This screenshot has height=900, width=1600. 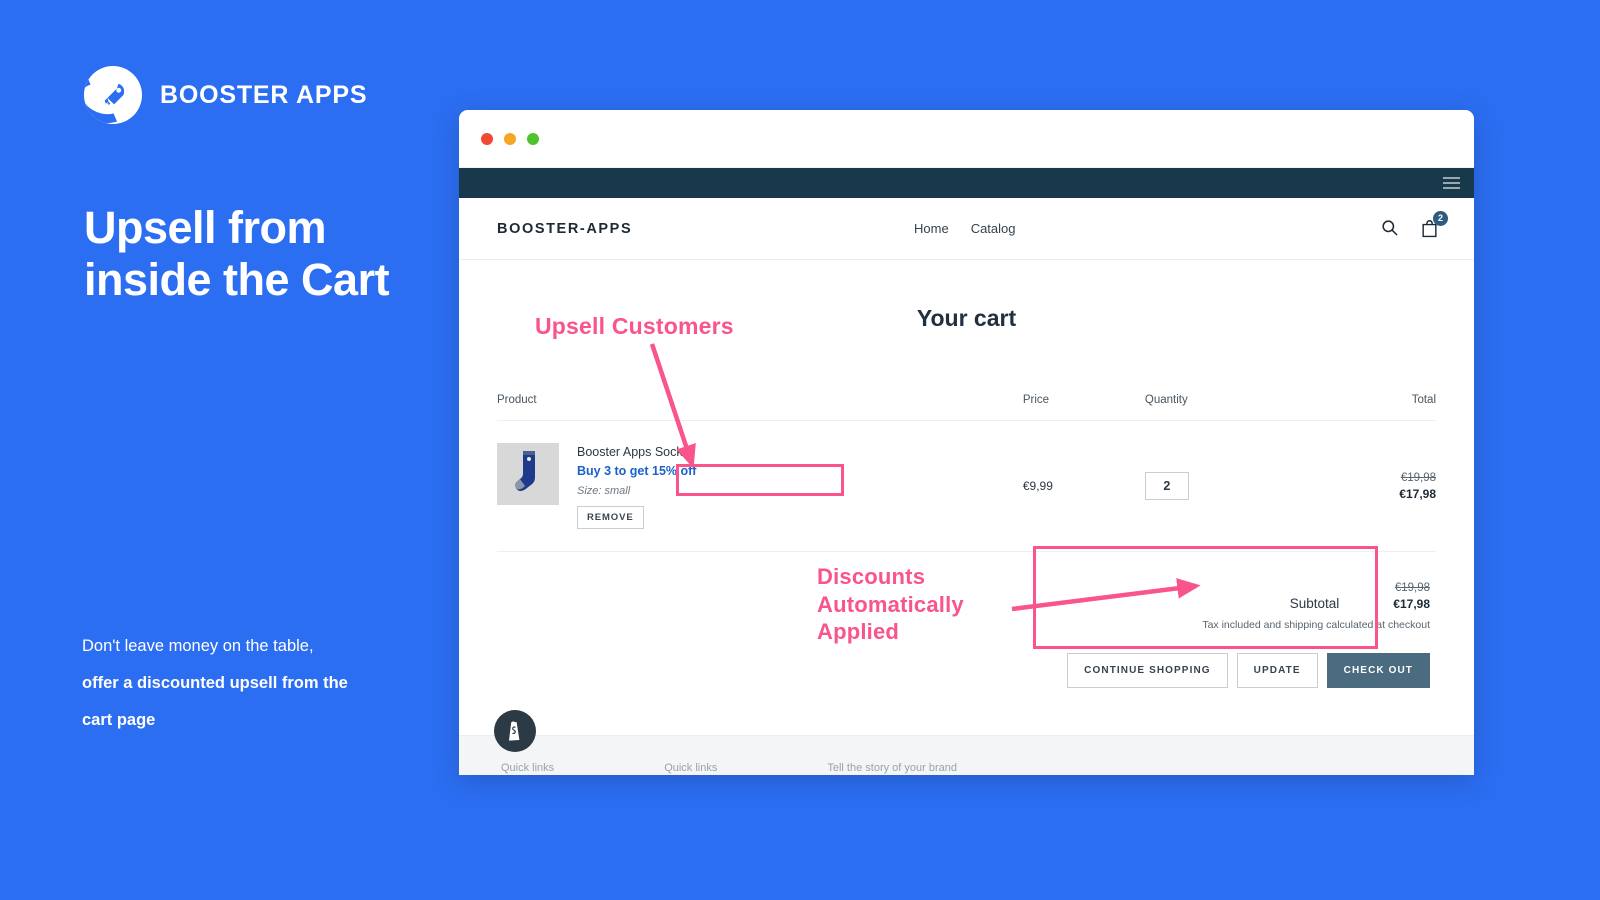 I want to click on continue-shopping-button: CONTINUE SHOPPING, so click(x=1147, y=670).